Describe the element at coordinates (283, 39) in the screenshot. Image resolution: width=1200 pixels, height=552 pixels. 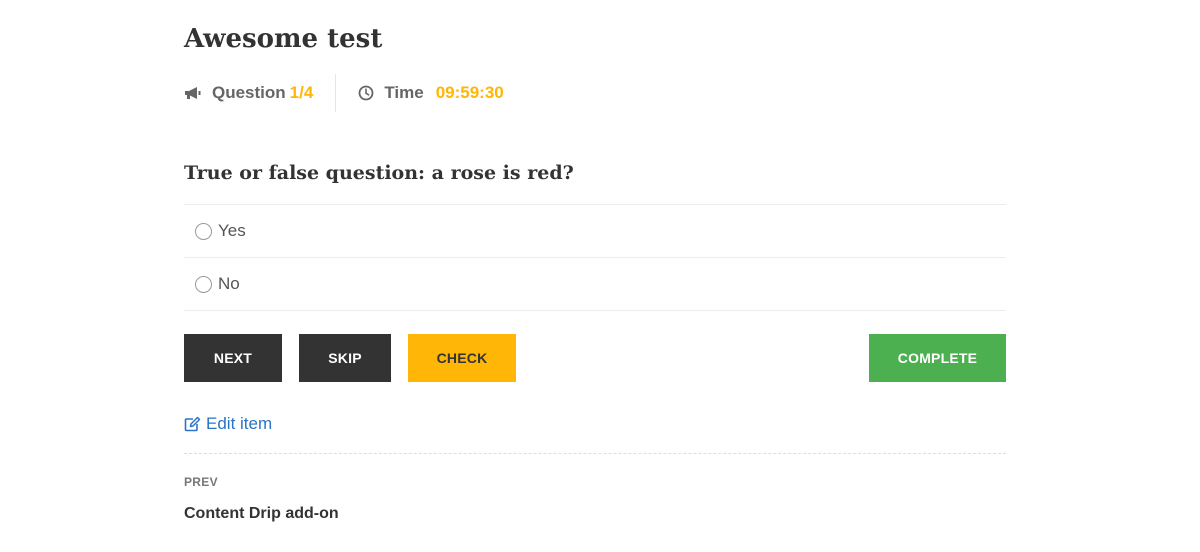
I see `page-title: Awesome test` at that location.